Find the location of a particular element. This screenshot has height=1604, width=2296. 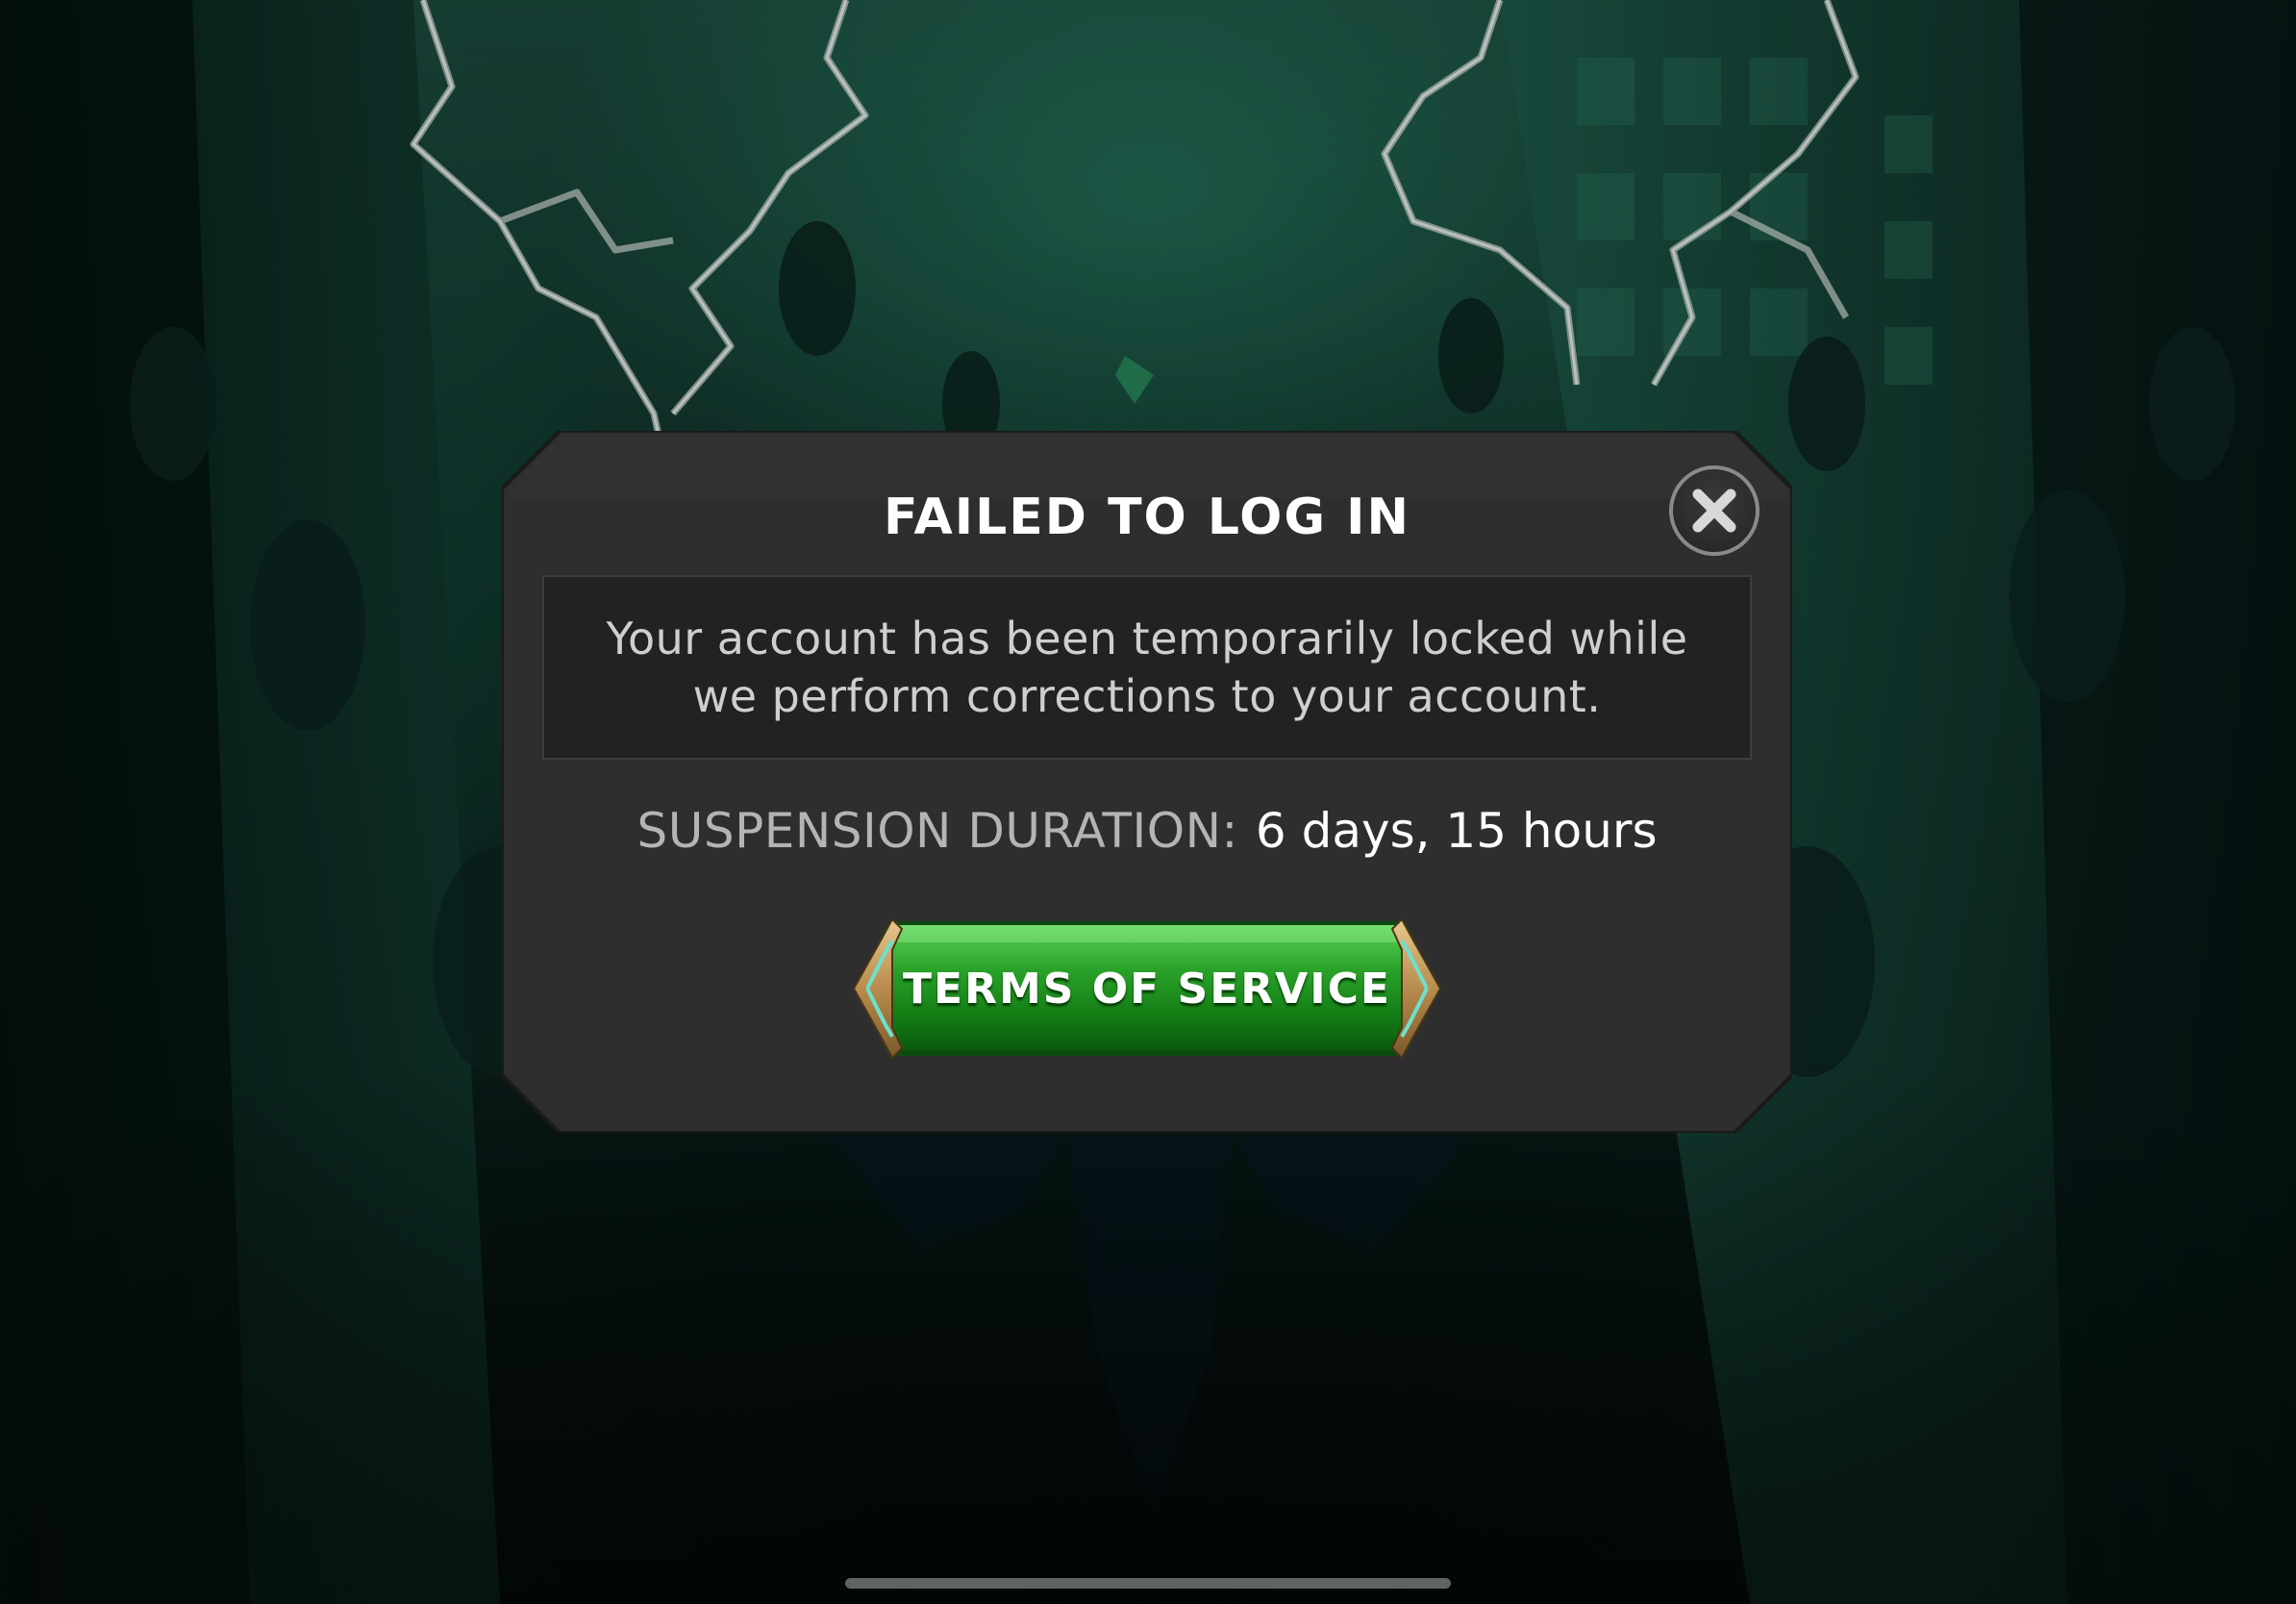

close-button is located at coordinates (1714, 510).